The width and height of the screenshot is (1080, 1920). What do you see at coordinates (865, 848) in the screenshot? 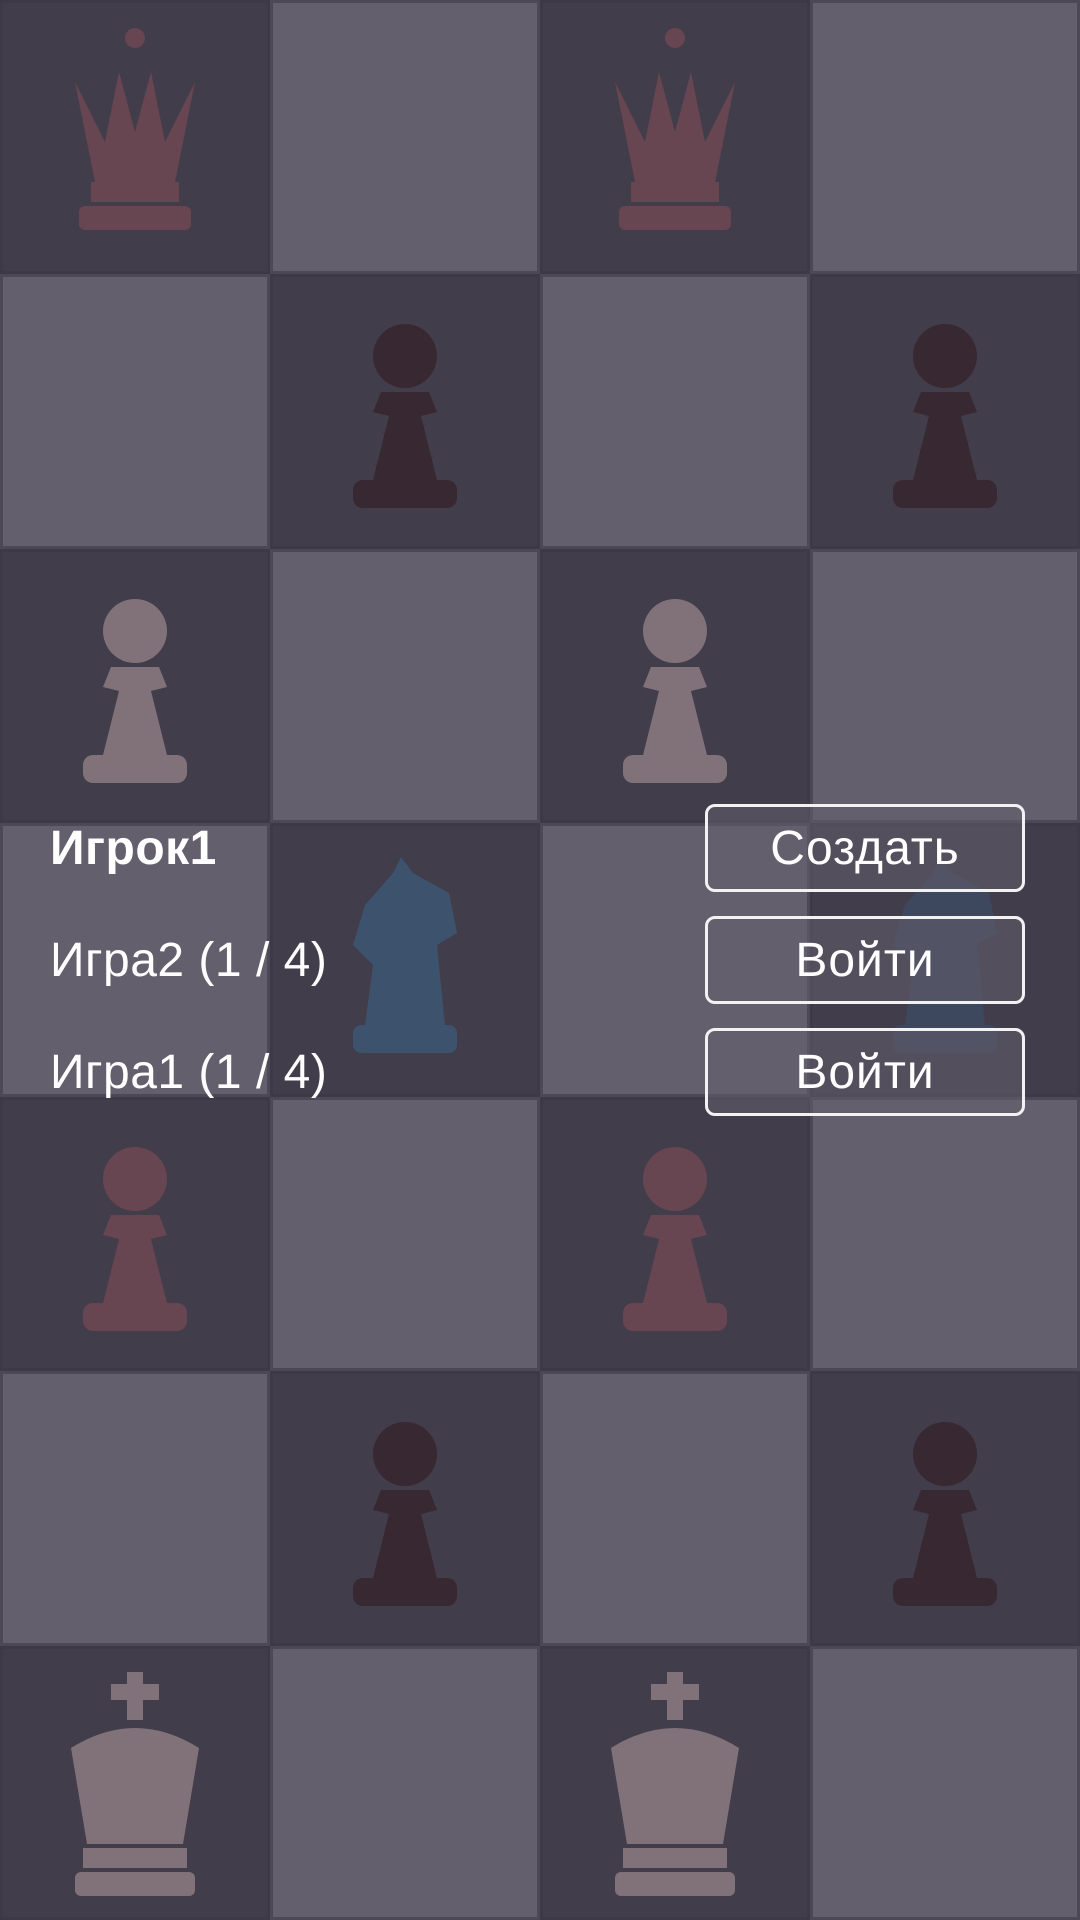
I see `create-game-button: Создать` at bounding box center [865, 848].